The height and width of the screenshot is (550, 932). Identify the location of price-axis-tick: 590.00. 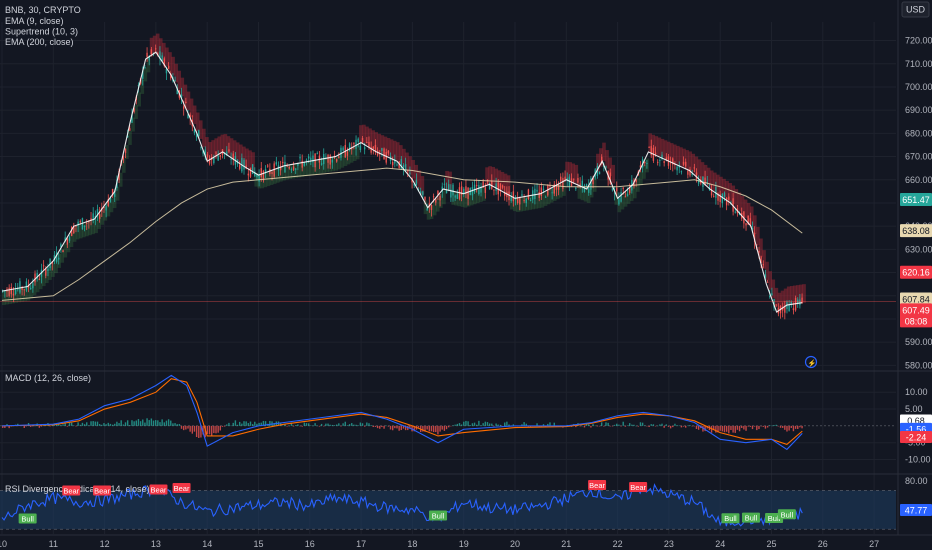
(918, 342).